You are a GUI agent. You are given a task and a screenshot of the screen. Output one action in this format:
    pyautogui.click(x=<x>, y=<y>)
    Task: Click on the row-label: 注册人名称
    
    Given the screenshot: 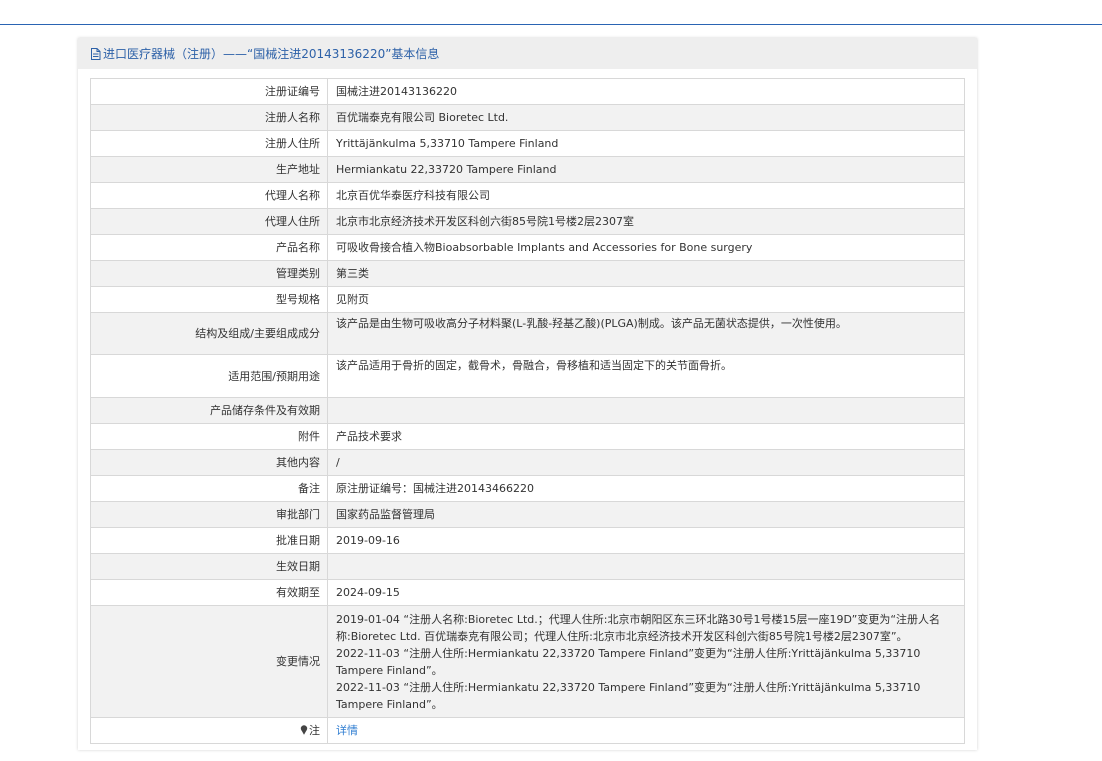 What is the action you would take?
    pyautogui.click(x=209, y=117)
    